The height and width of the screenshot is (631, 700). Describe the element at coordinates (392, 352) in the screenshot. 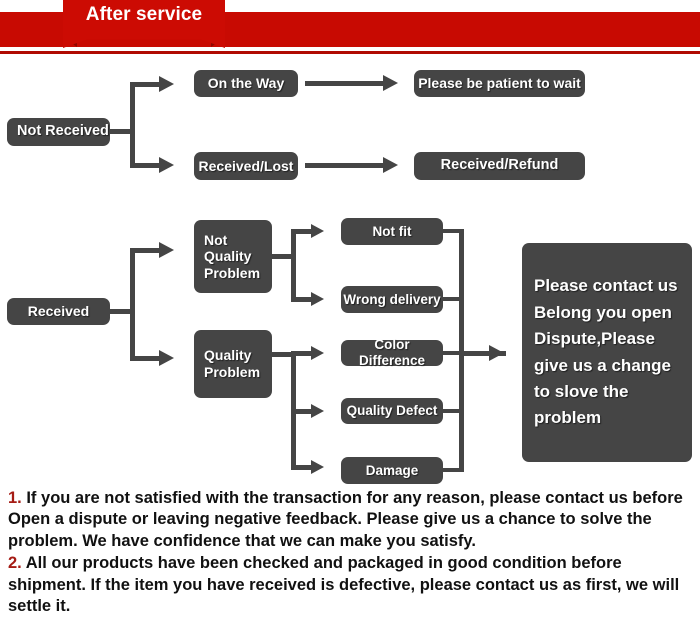

I see `node-color-difference: Color Difference` at that location.